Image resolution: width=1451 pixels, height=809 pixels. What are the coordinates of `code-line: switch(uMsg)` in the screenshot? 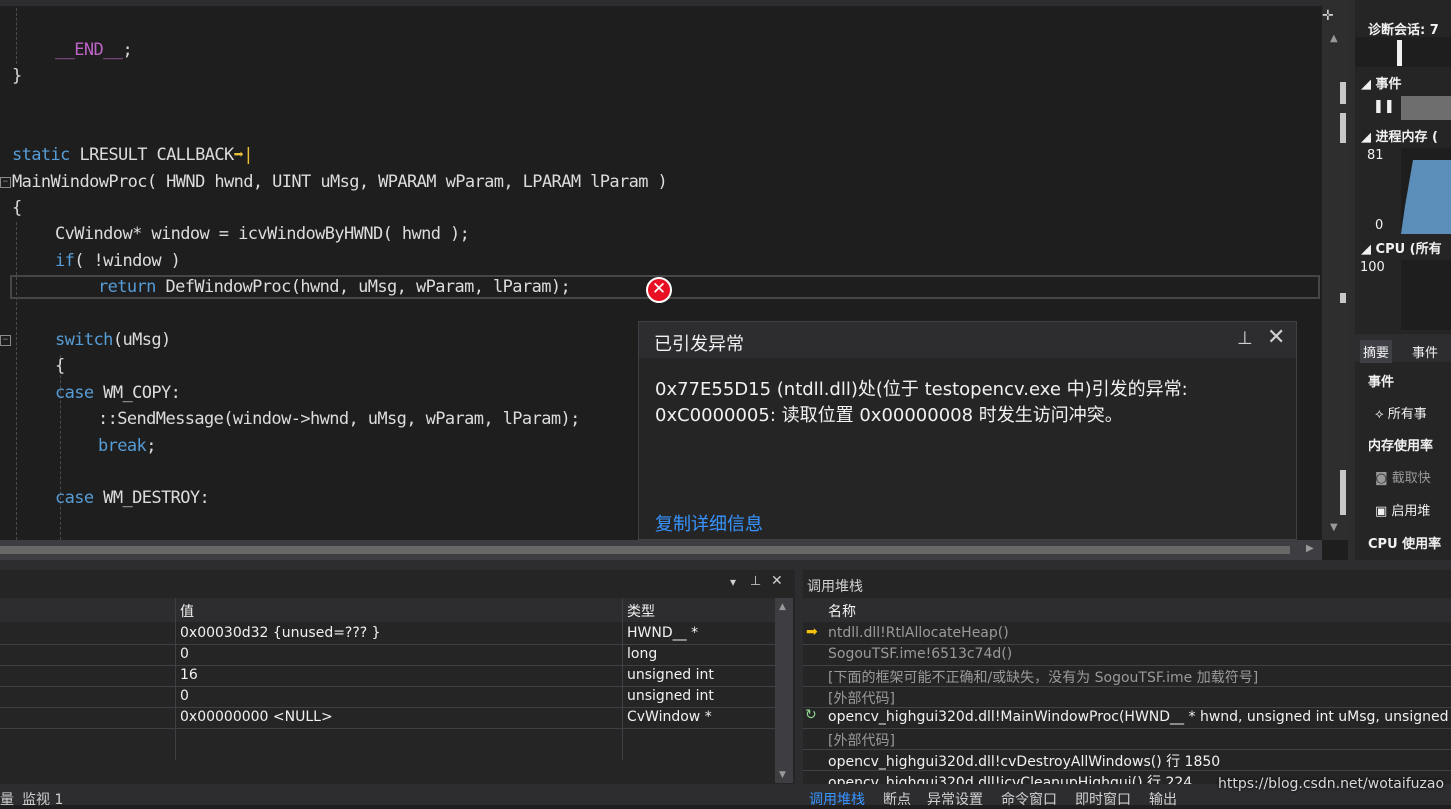 It's located at (91, 340).